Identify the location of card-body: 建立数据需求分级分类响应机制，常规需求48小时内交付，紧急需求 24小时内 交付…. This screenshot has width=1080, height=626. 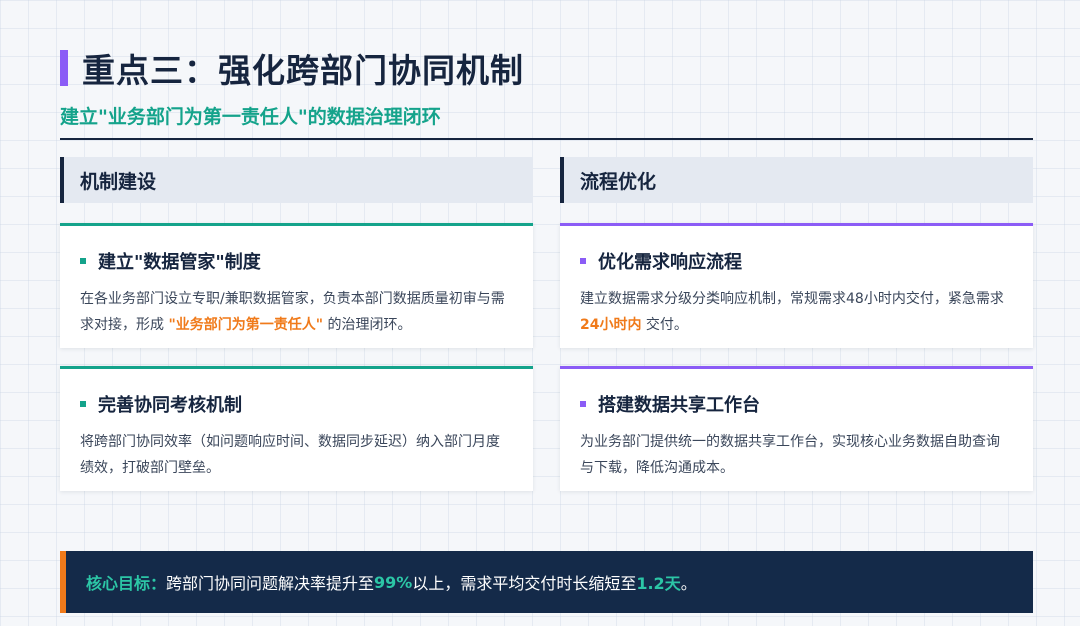
(796, 312).